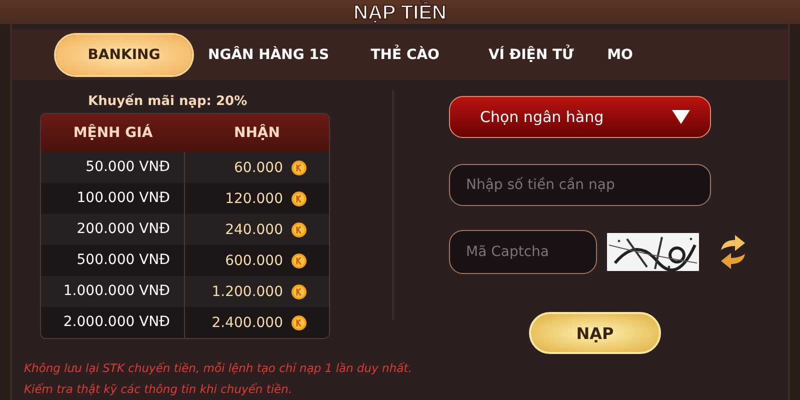 This screenshot has width=800, height=400. Describe the element at coordinates (580, 185) in the screenshot. I see `amount-field: Nhập số tiền cần nạp` at that location.